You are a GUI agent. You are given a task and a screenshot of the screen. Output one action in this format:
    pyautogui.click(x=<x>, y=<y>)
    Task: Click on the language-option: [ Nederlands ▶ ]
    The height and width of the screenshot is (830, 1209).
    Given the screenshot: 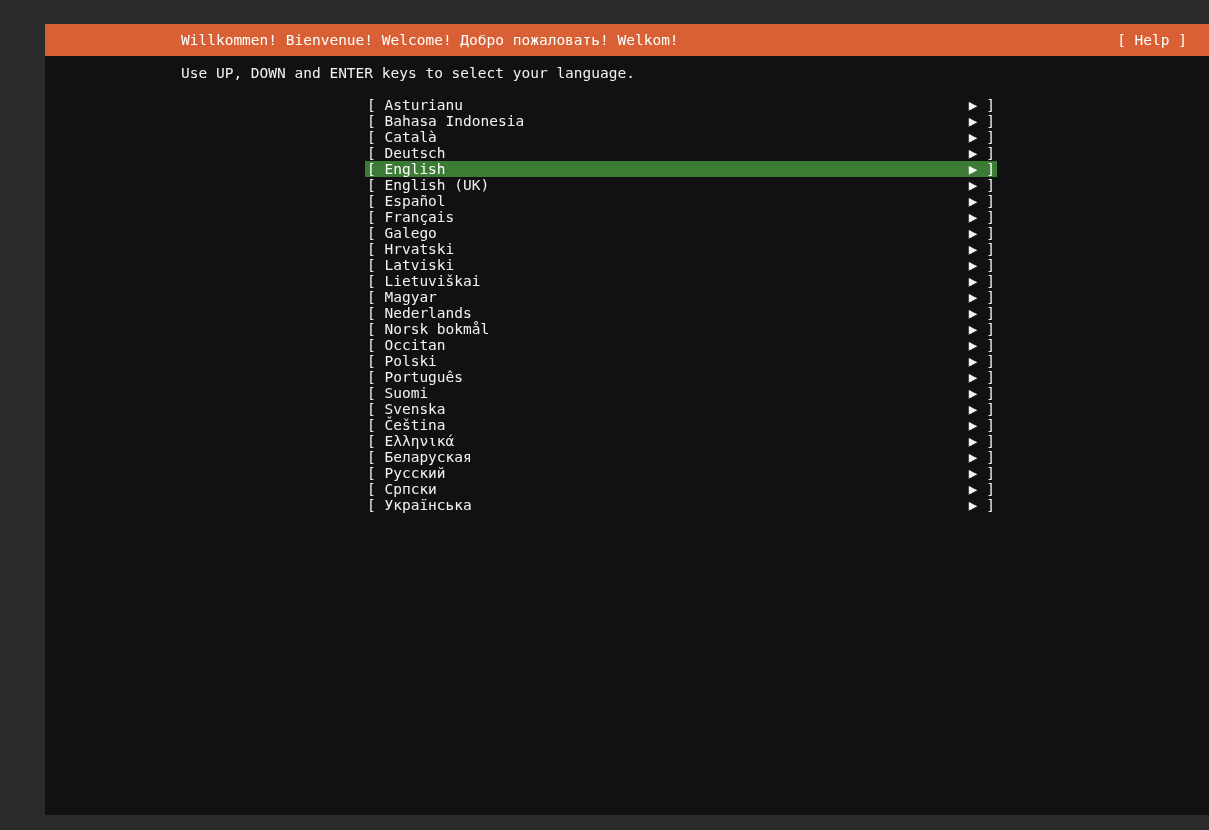 What is the action you would take?
    pyautogui.click(x=681, y=313)
    